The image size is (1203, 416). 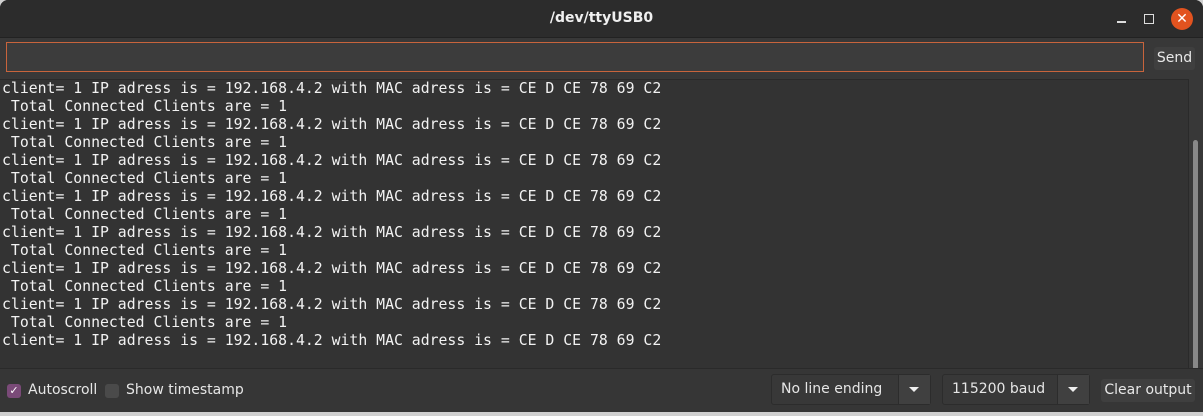 I want to click on minimize-icon, so click(x=1121, y=19).